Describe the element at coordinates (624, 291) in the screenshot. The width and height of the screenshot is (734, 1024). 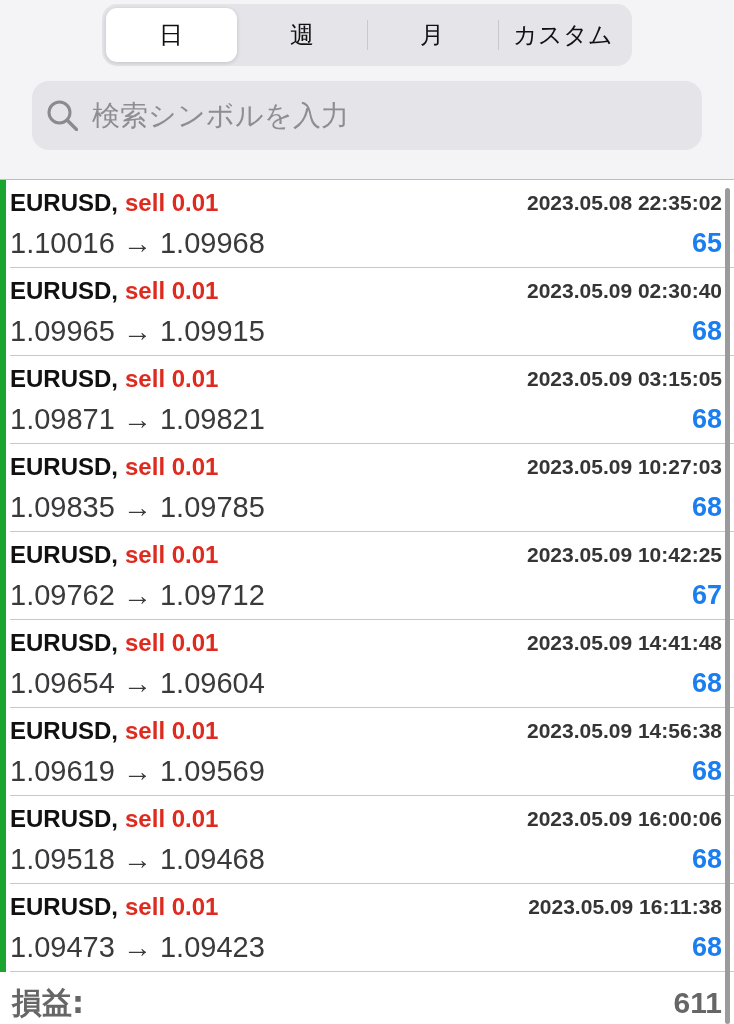
I see `trade-time: 2023.05.09 02:30:40` at that location.